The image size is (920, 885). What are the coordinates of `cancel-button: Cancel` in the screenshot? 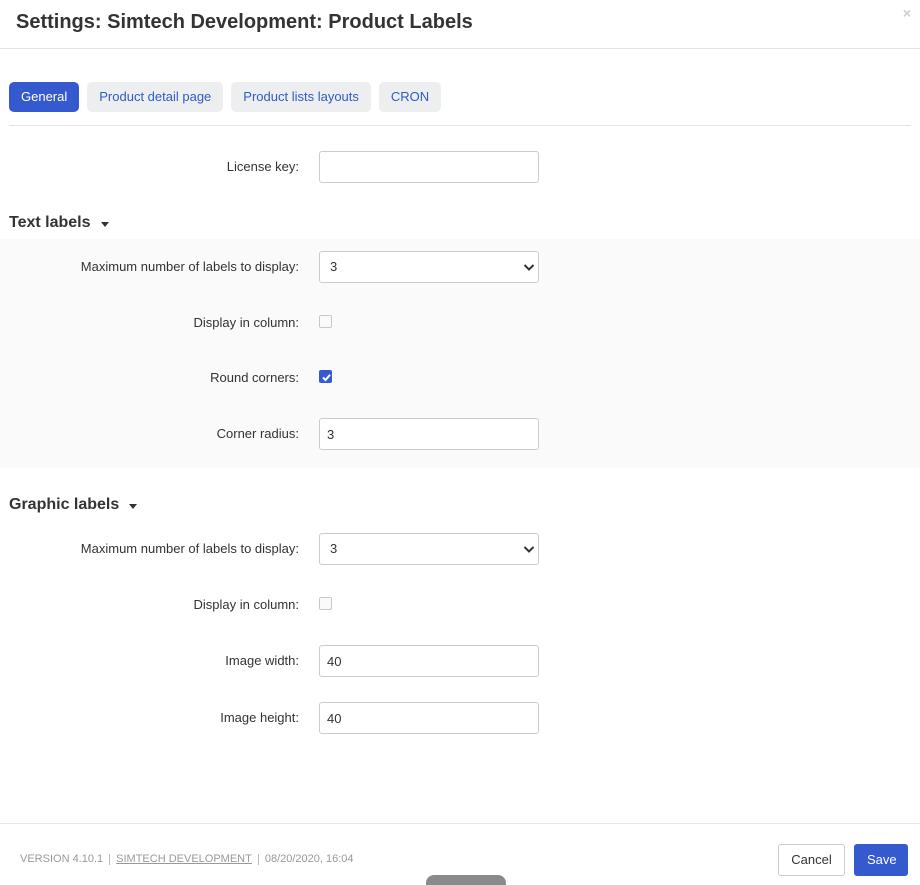 It's located at (811, 860).